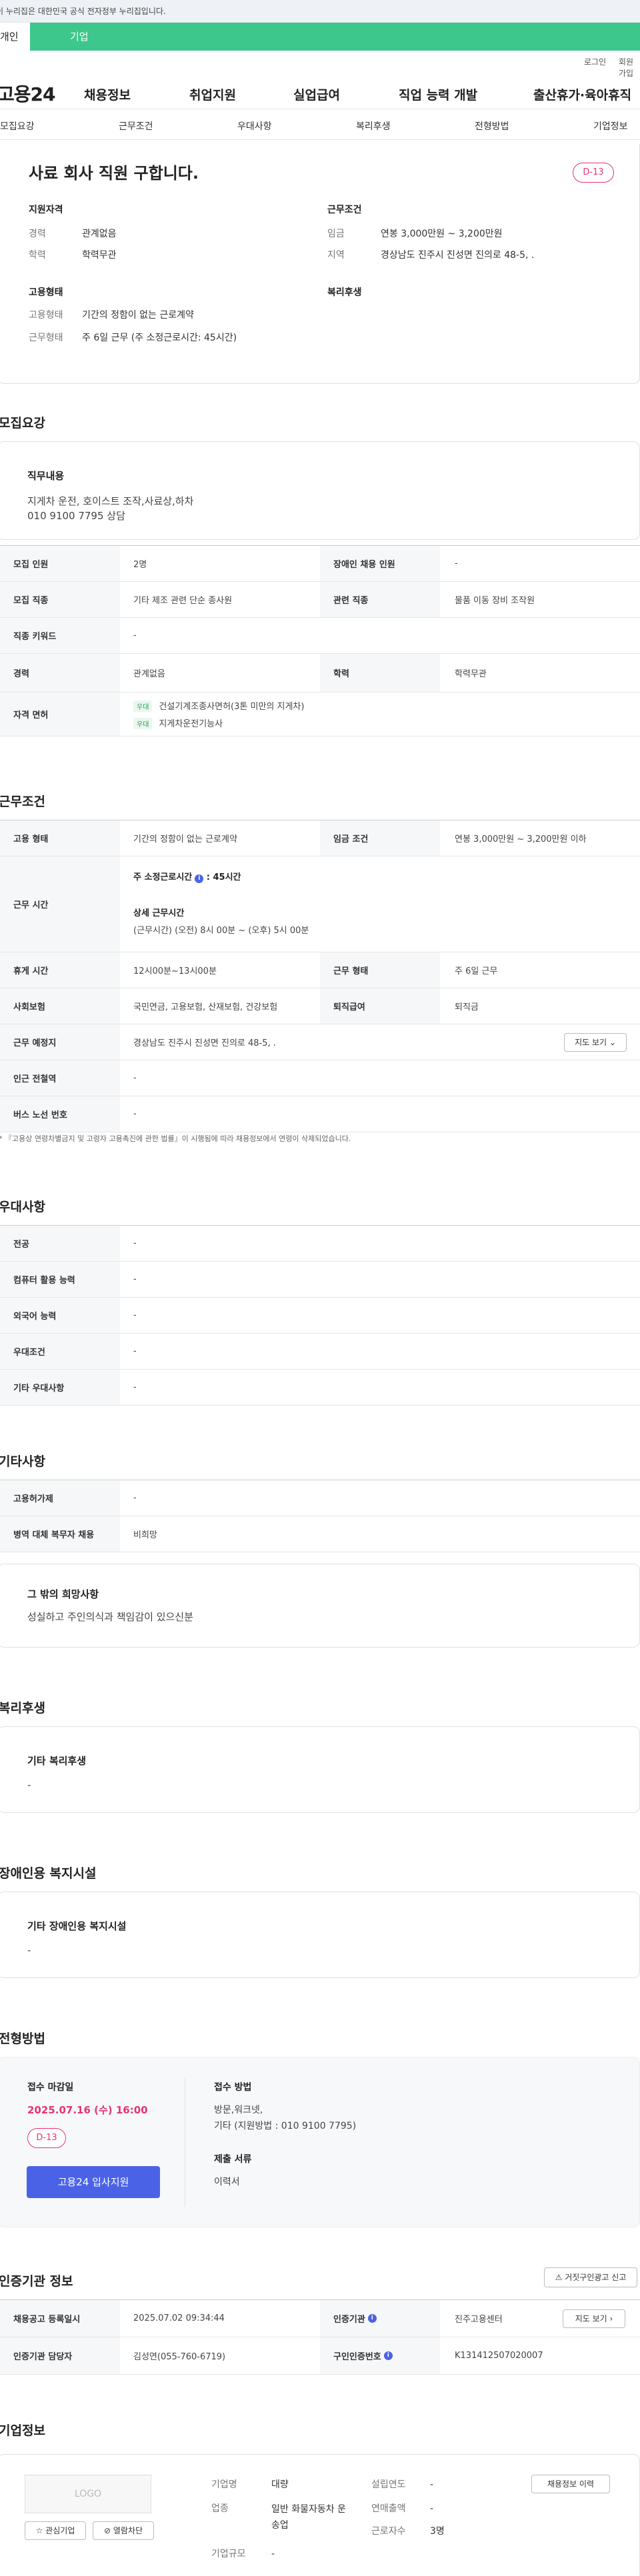  What do you see at coordinates (233, 2159) in the screenshot?
I see `docs-label: 제출 서류` at bounding box center [233, 2159].